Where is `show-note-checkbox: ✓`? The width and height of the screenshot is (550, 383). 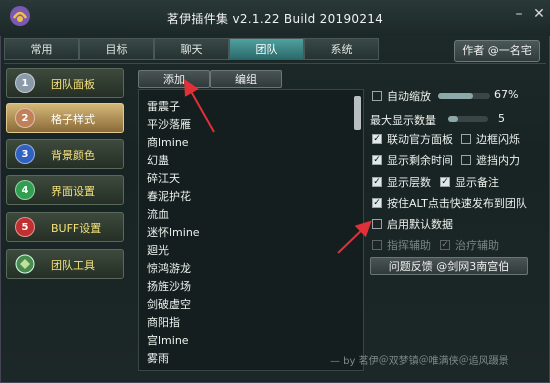 show-note-checkbox: ✓ is located at coordinates (445, 182).